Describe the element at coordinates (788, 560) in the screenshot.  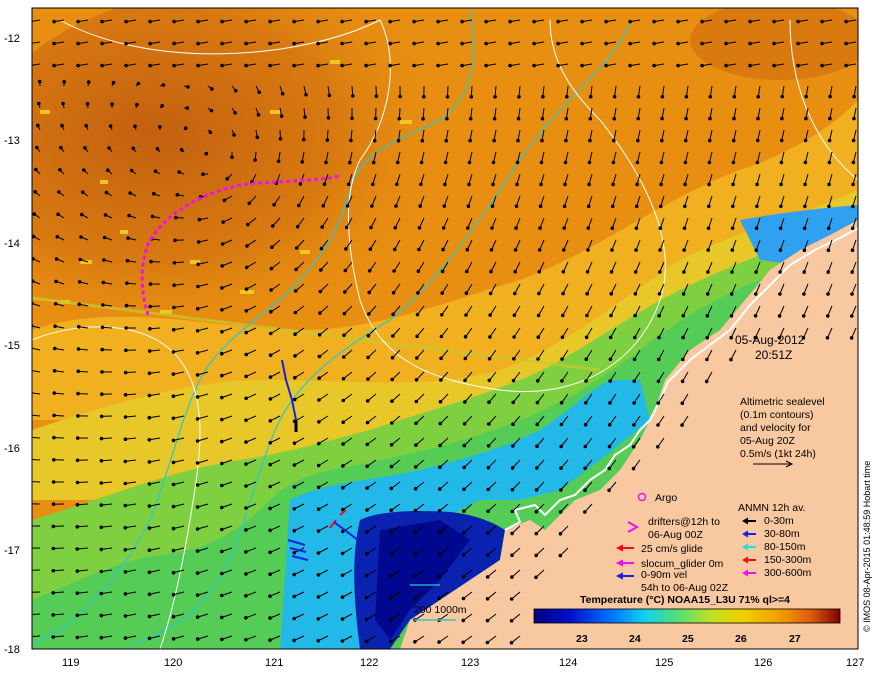
I see `anmn-depth-label: 150-300m` at that location.